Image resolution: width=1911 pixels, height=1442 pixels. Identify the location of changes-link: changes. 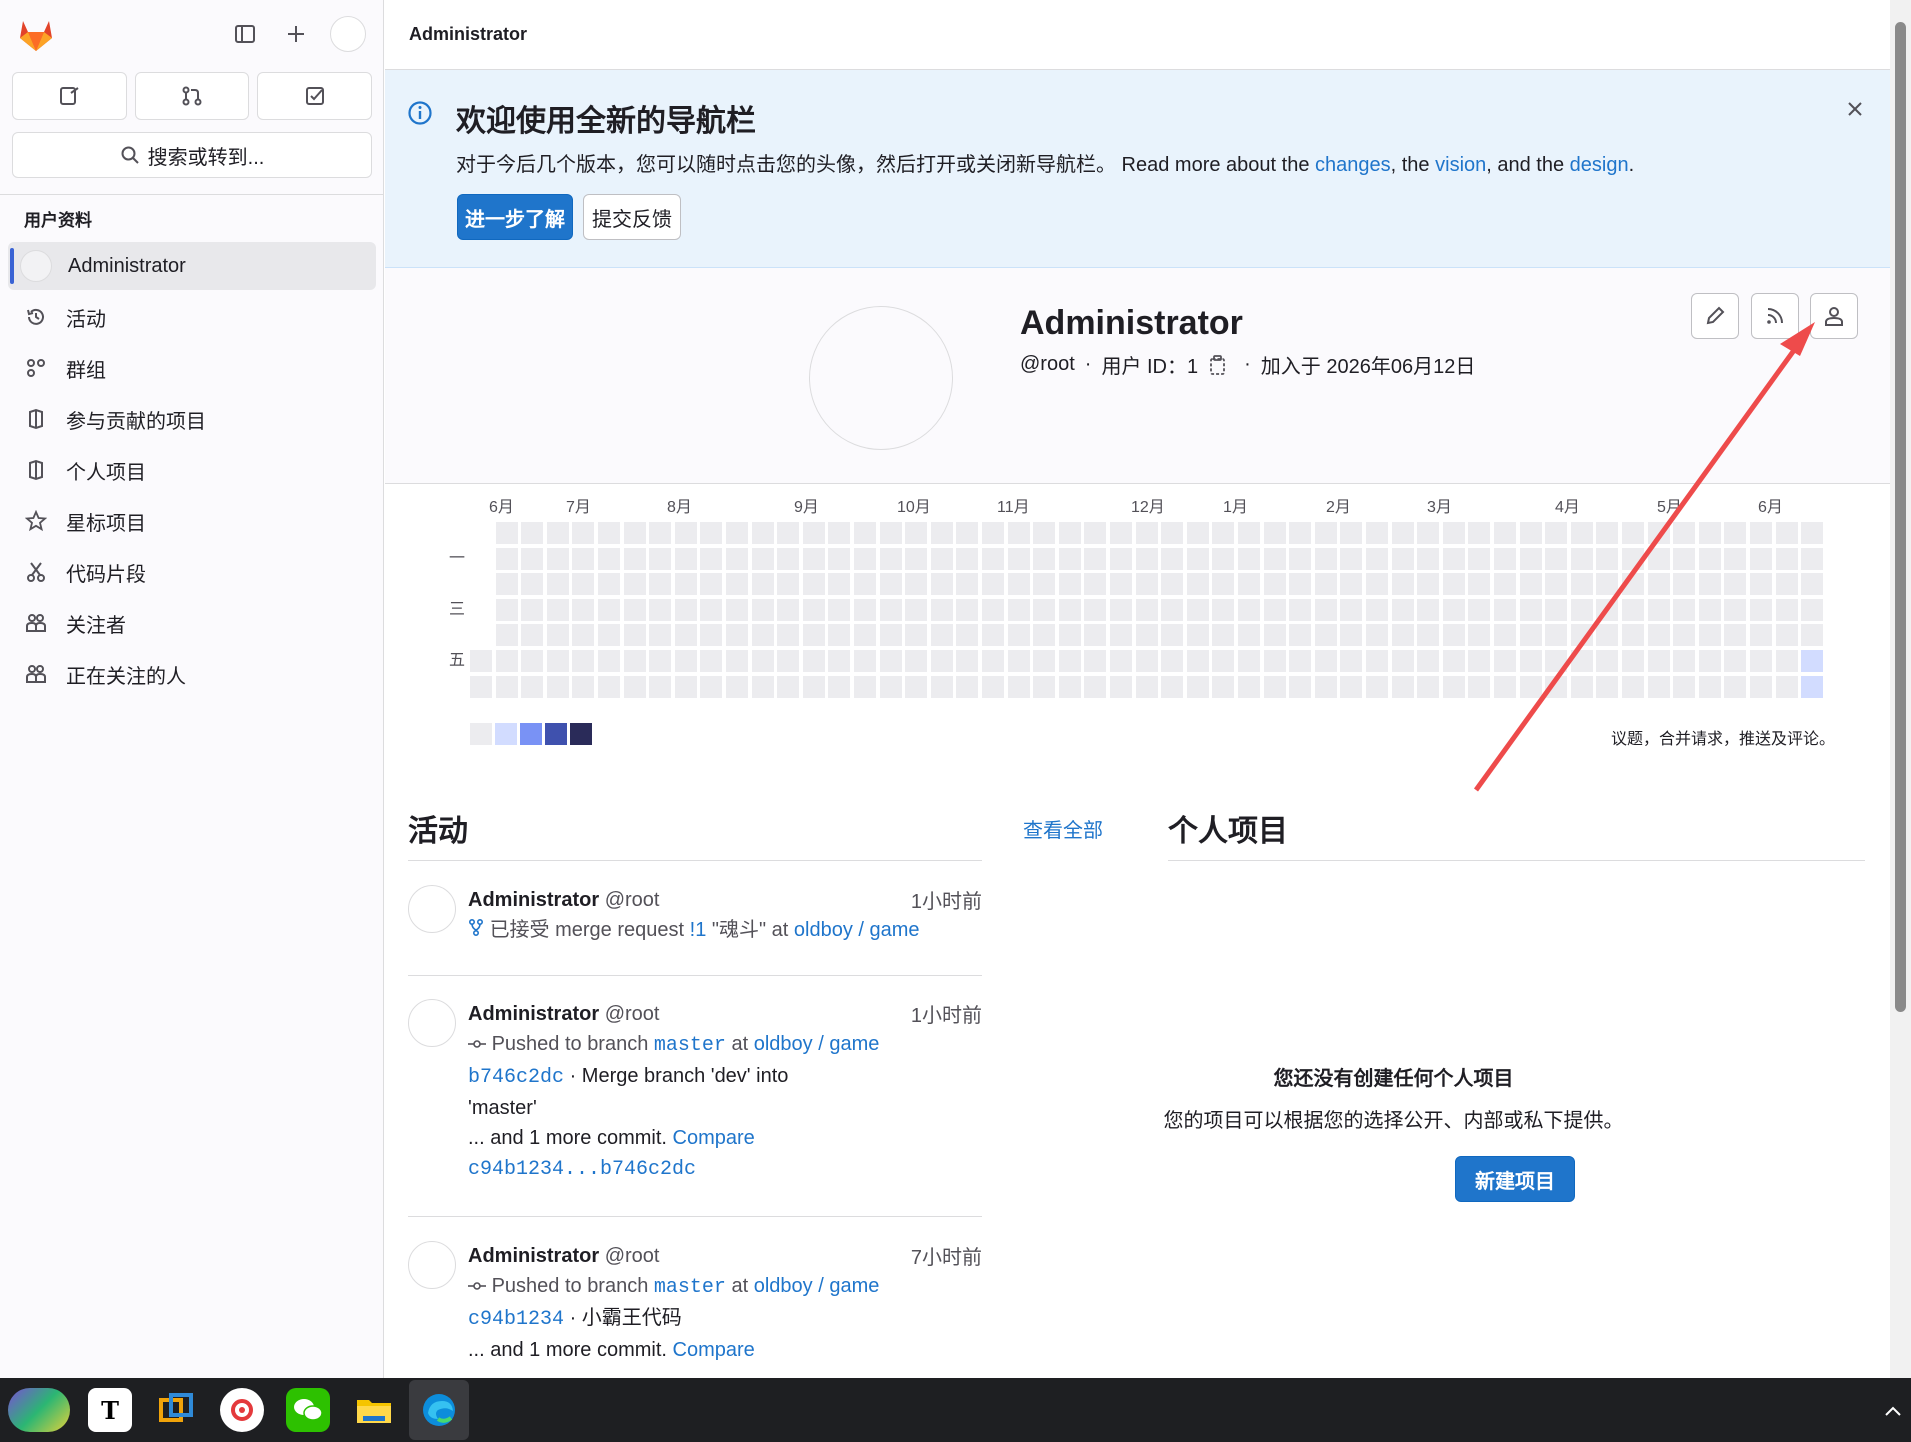
(1353, 165).